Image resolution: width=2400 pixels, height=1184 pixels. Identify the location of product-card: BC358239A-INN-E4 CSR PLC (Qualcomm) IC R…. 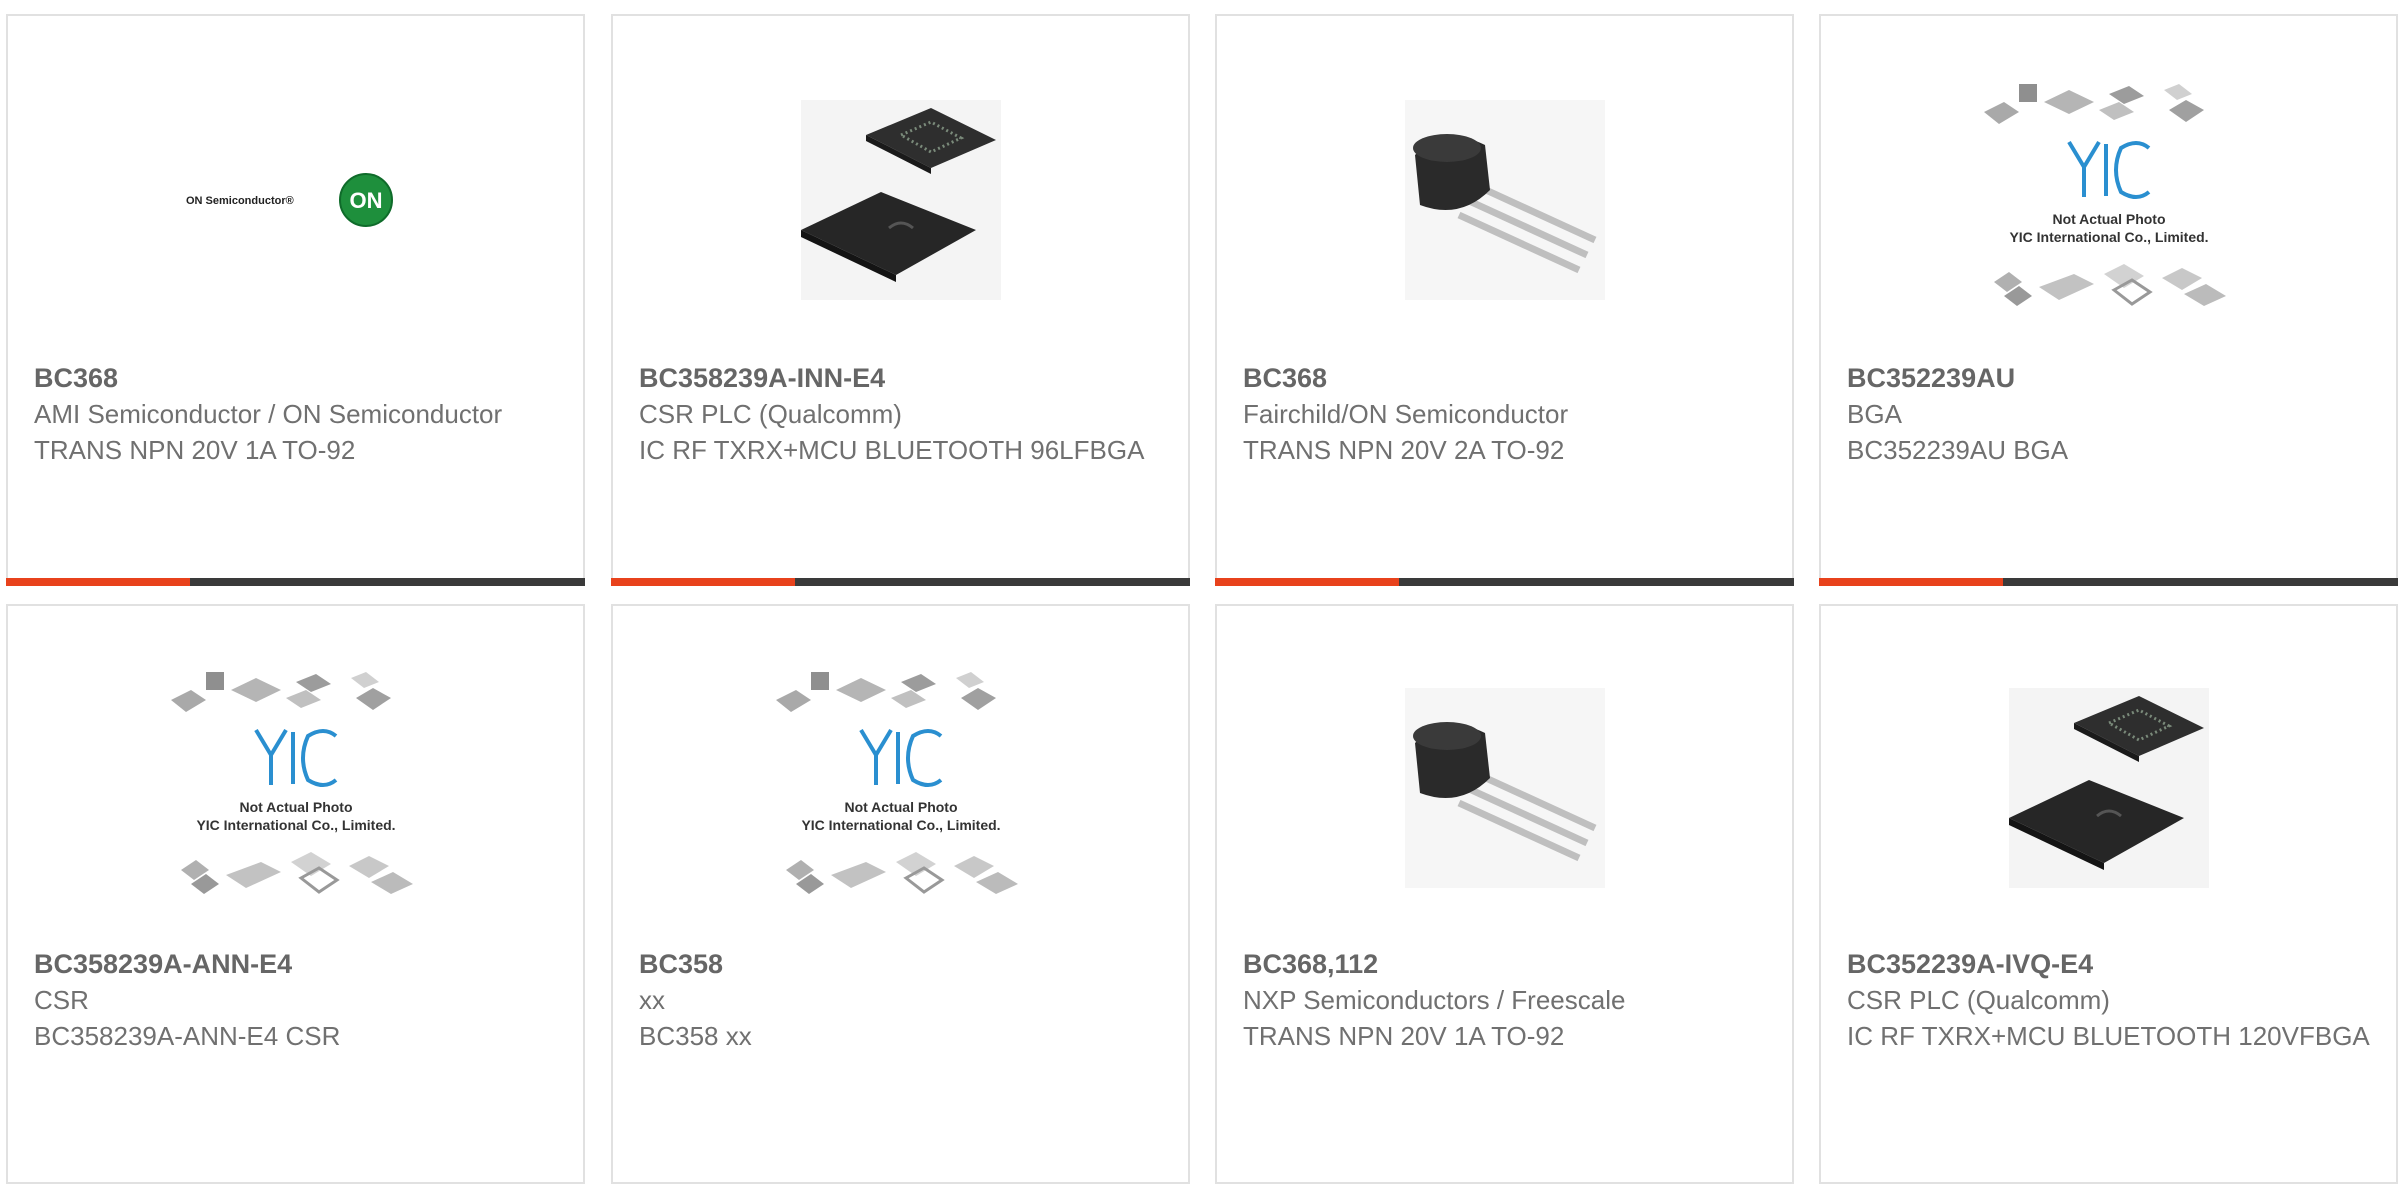
(900, 300).